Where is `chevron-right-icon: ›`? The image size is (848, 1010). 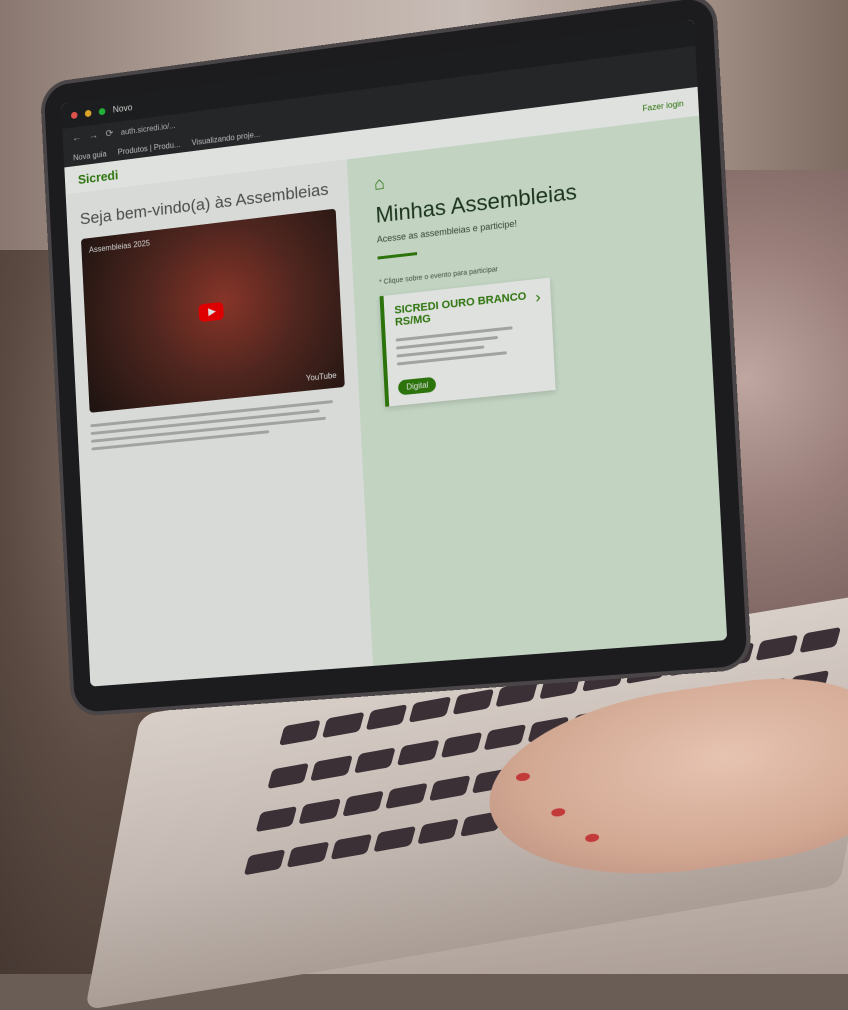 chevron-right-icon: › is located at coordinates (538, 298).